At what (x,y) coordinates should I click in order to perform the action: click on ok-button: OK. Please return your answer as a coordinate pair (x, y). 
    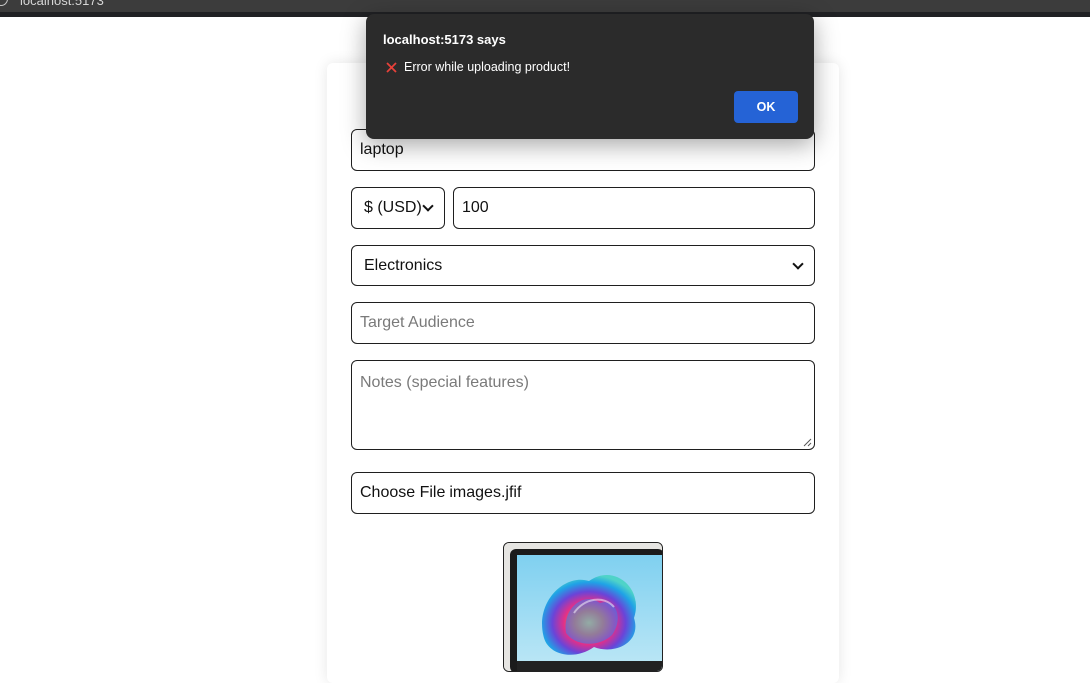
    Looking at the image, I should click on (766, 107).